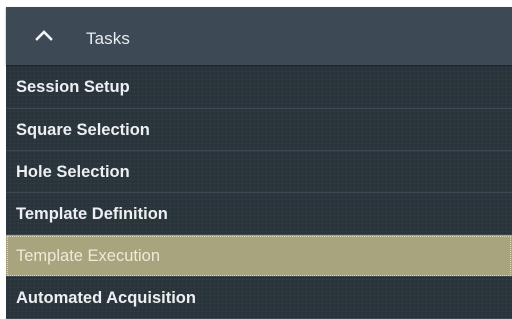 This screenshot has height=319, width=512. I want to click on task-item-automated-acquisition: Automated Acquisition, so click(259, 298).